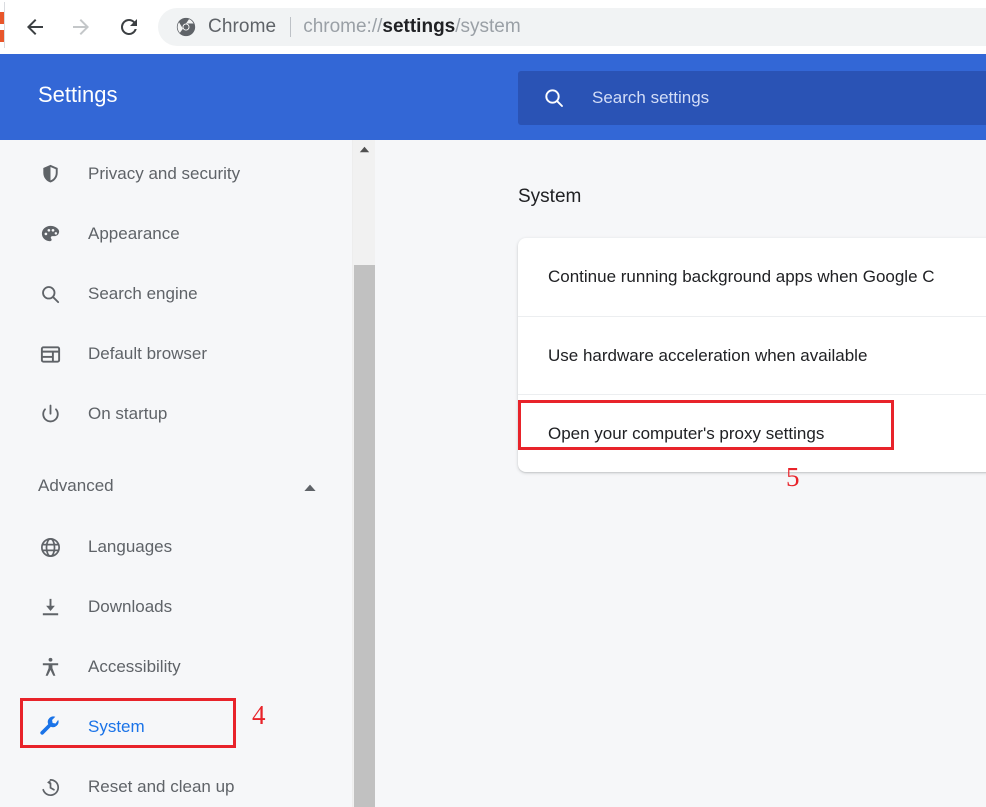 Image resolution: width=986 pixels, height=807 pixels. I want to click on annotation-number-4: 4, so click(259, 715).